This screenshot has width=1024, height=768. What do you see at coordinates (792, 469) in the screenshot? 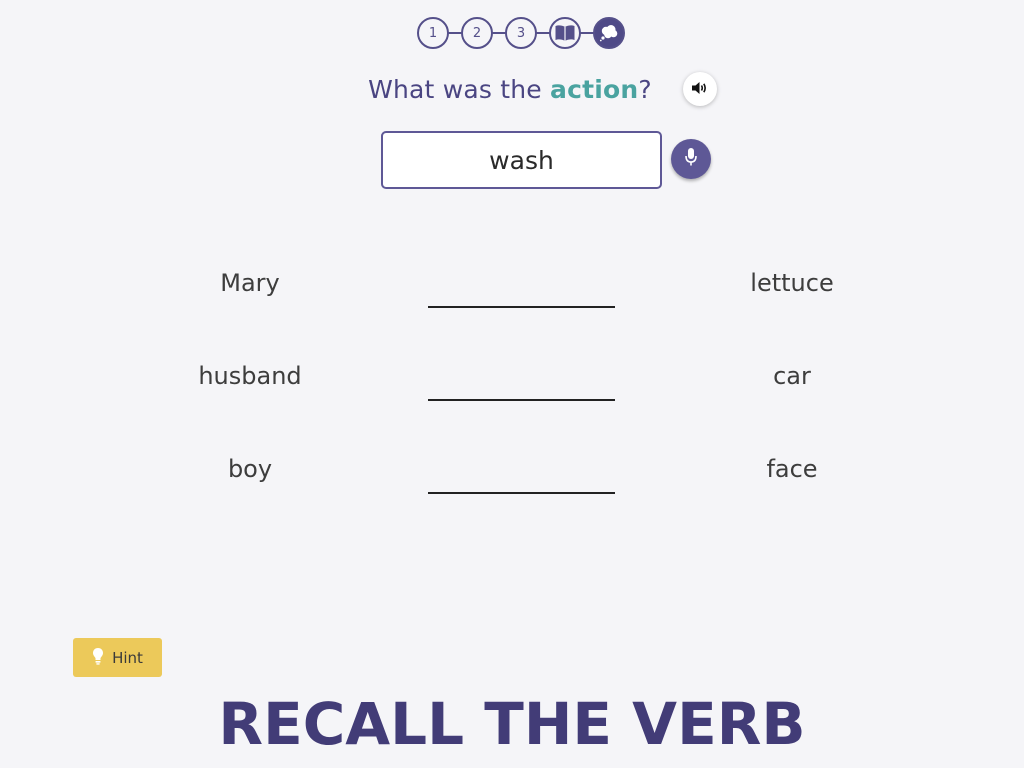
I see `sentence-object: face` at bounding box center [792, 469].